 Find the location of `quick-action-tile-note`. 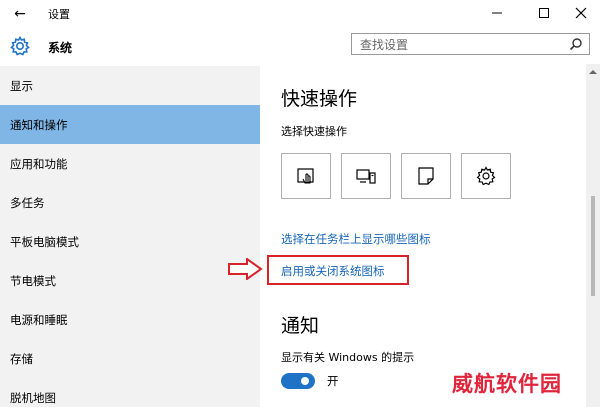

quick-action-tile-note is located at coordinates (426, 176).